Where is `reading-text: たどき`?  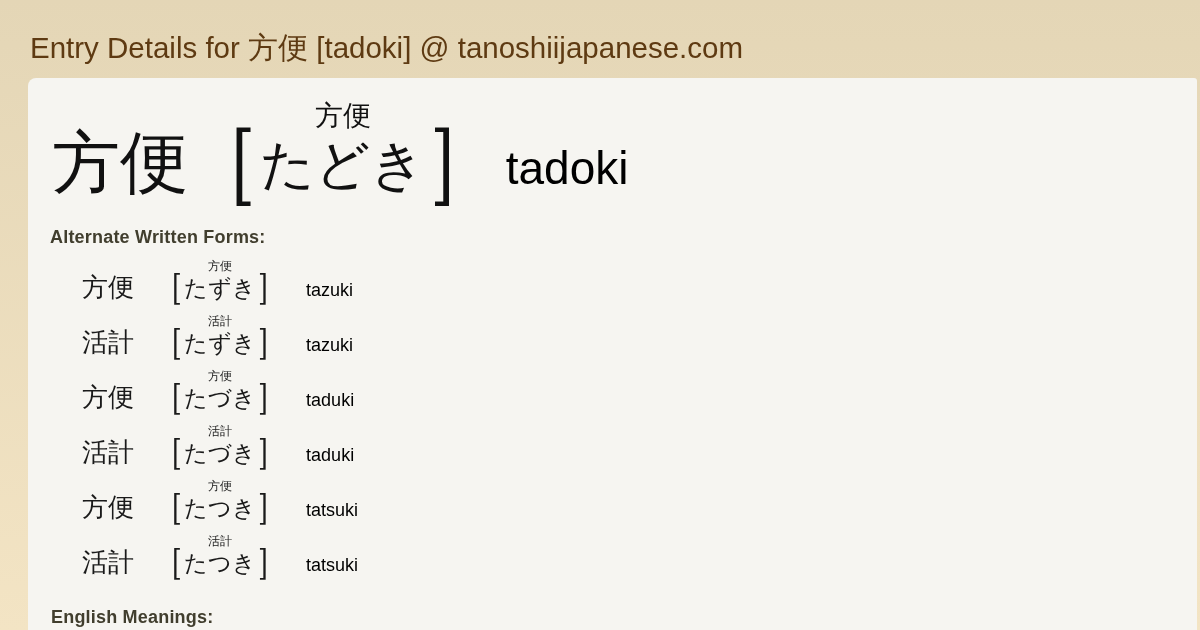
reading-text: たどき is located at coordinates (343, 165).